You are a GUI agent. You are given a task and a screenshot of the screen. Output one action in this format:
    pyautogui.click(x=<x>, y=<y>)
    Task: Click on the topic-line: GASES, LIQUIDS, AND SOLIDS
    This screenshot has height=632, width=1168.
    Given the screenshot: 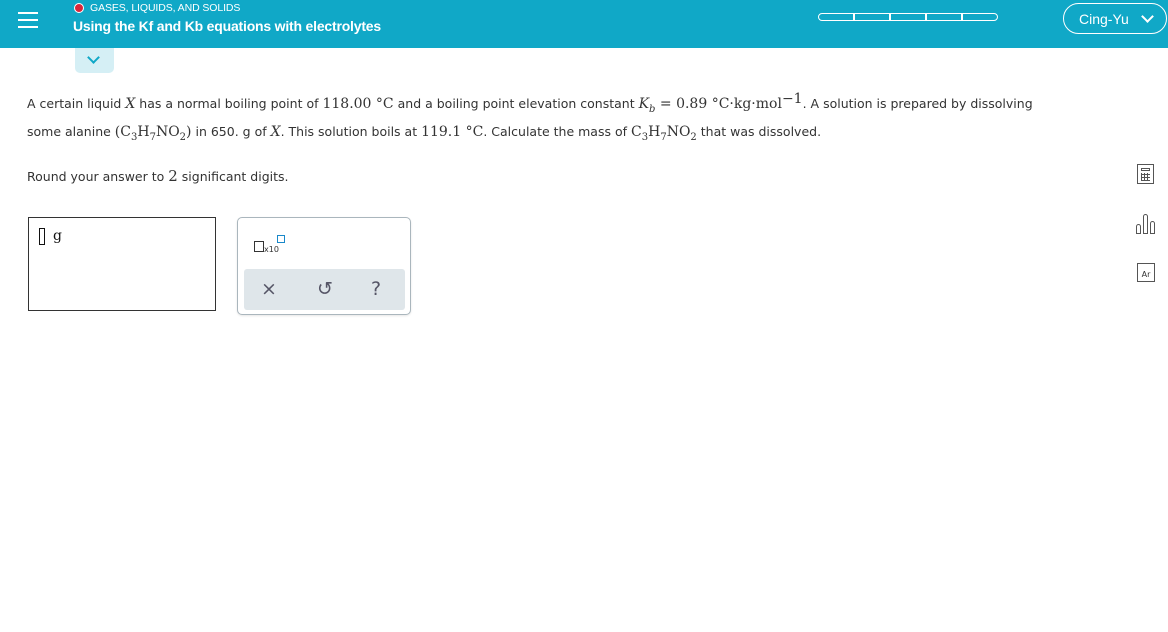 What is the action you would take?
    pyautogui.click(x=157, y=8)
    